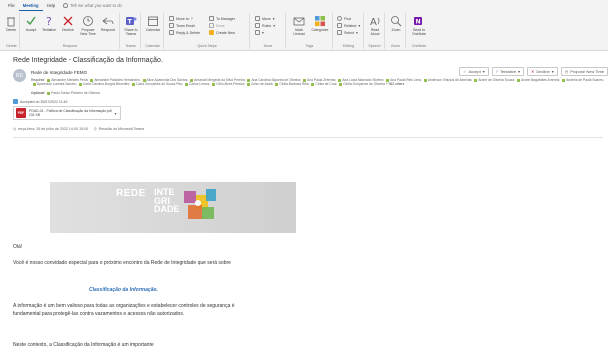 This screenshot has height=353, width=608. I want to click on quick-step-create-new: Create New, so click(222, 32).